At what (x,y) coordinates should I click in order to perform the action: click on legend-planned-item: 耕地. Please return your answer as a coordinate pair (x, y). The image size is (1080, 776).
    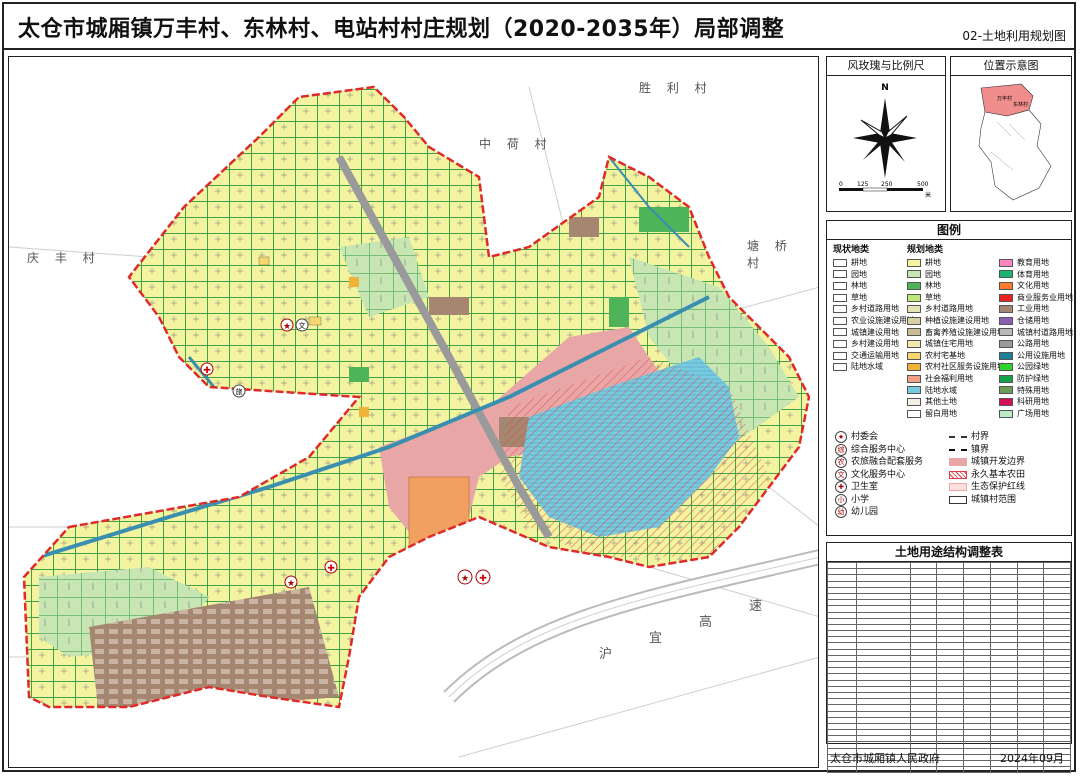
    Looking at the image, I should click on (953, 263).